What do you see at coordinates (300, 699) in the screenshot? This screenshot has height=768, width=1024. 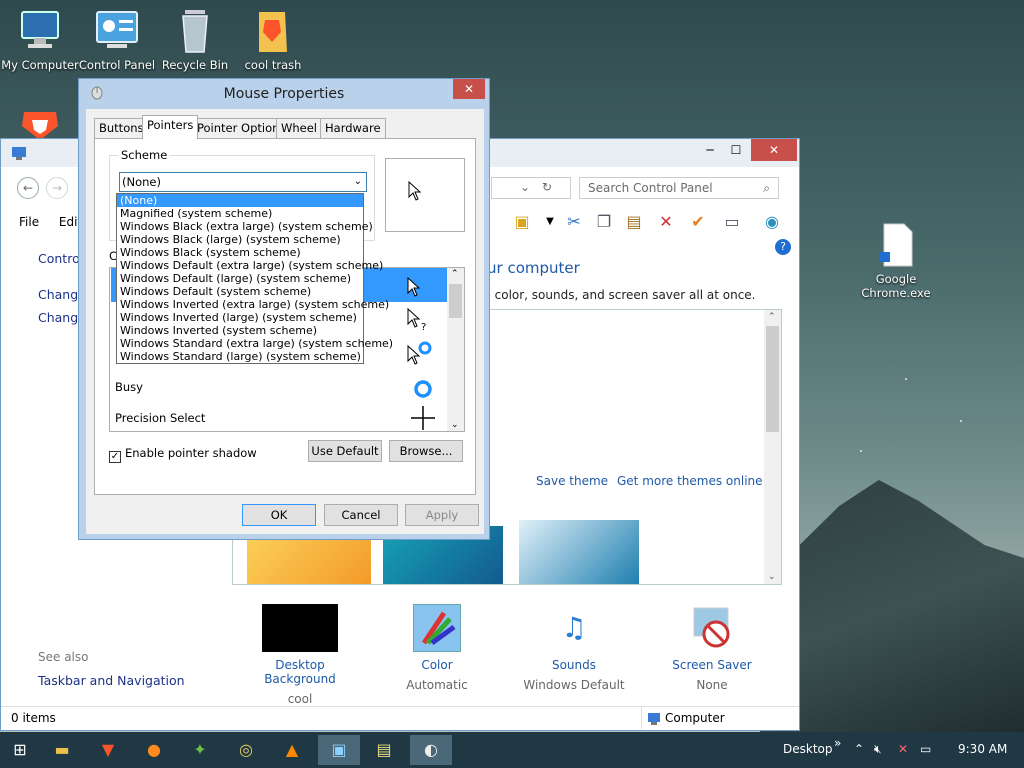 I see `item-value: cool` at bounding box center [300, 699].